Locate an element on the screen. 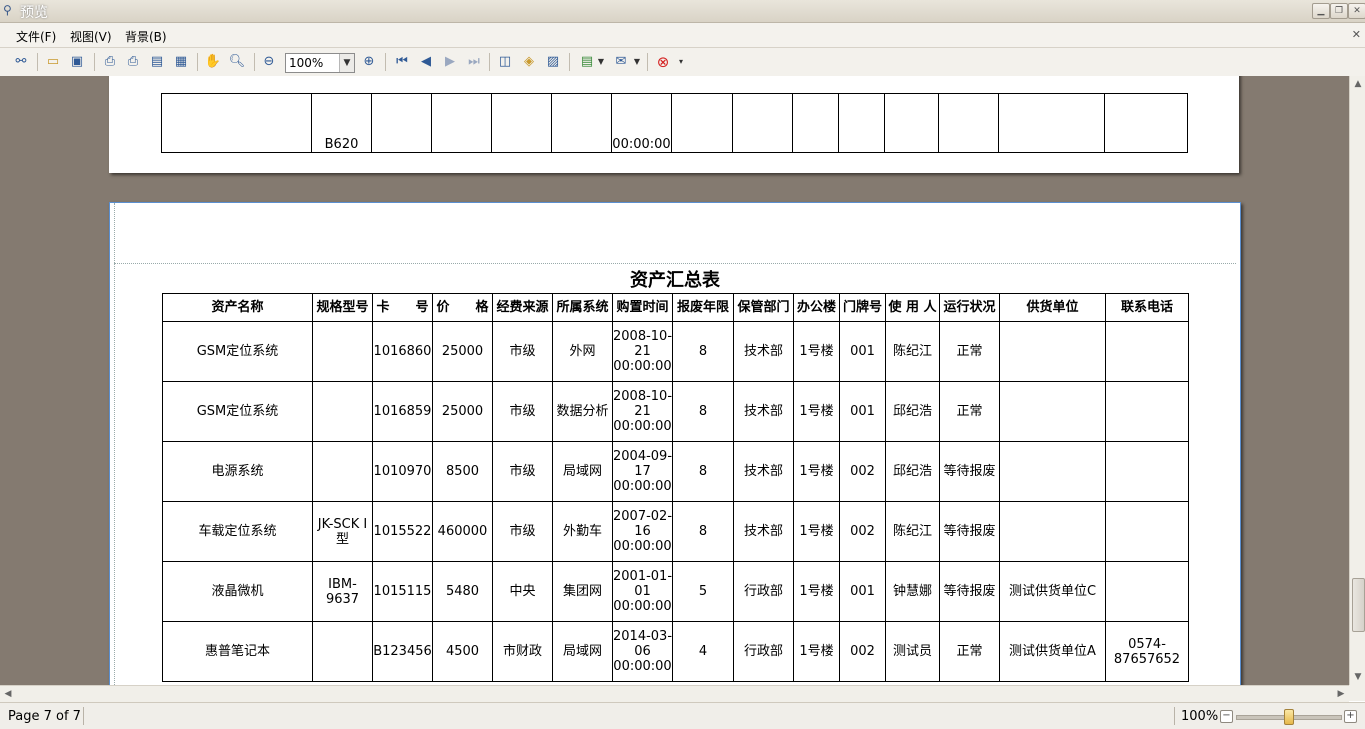 The width and height of the screenshot is (1365, 729). menu-background: 背景(B) is located at coordinates (146, 36).